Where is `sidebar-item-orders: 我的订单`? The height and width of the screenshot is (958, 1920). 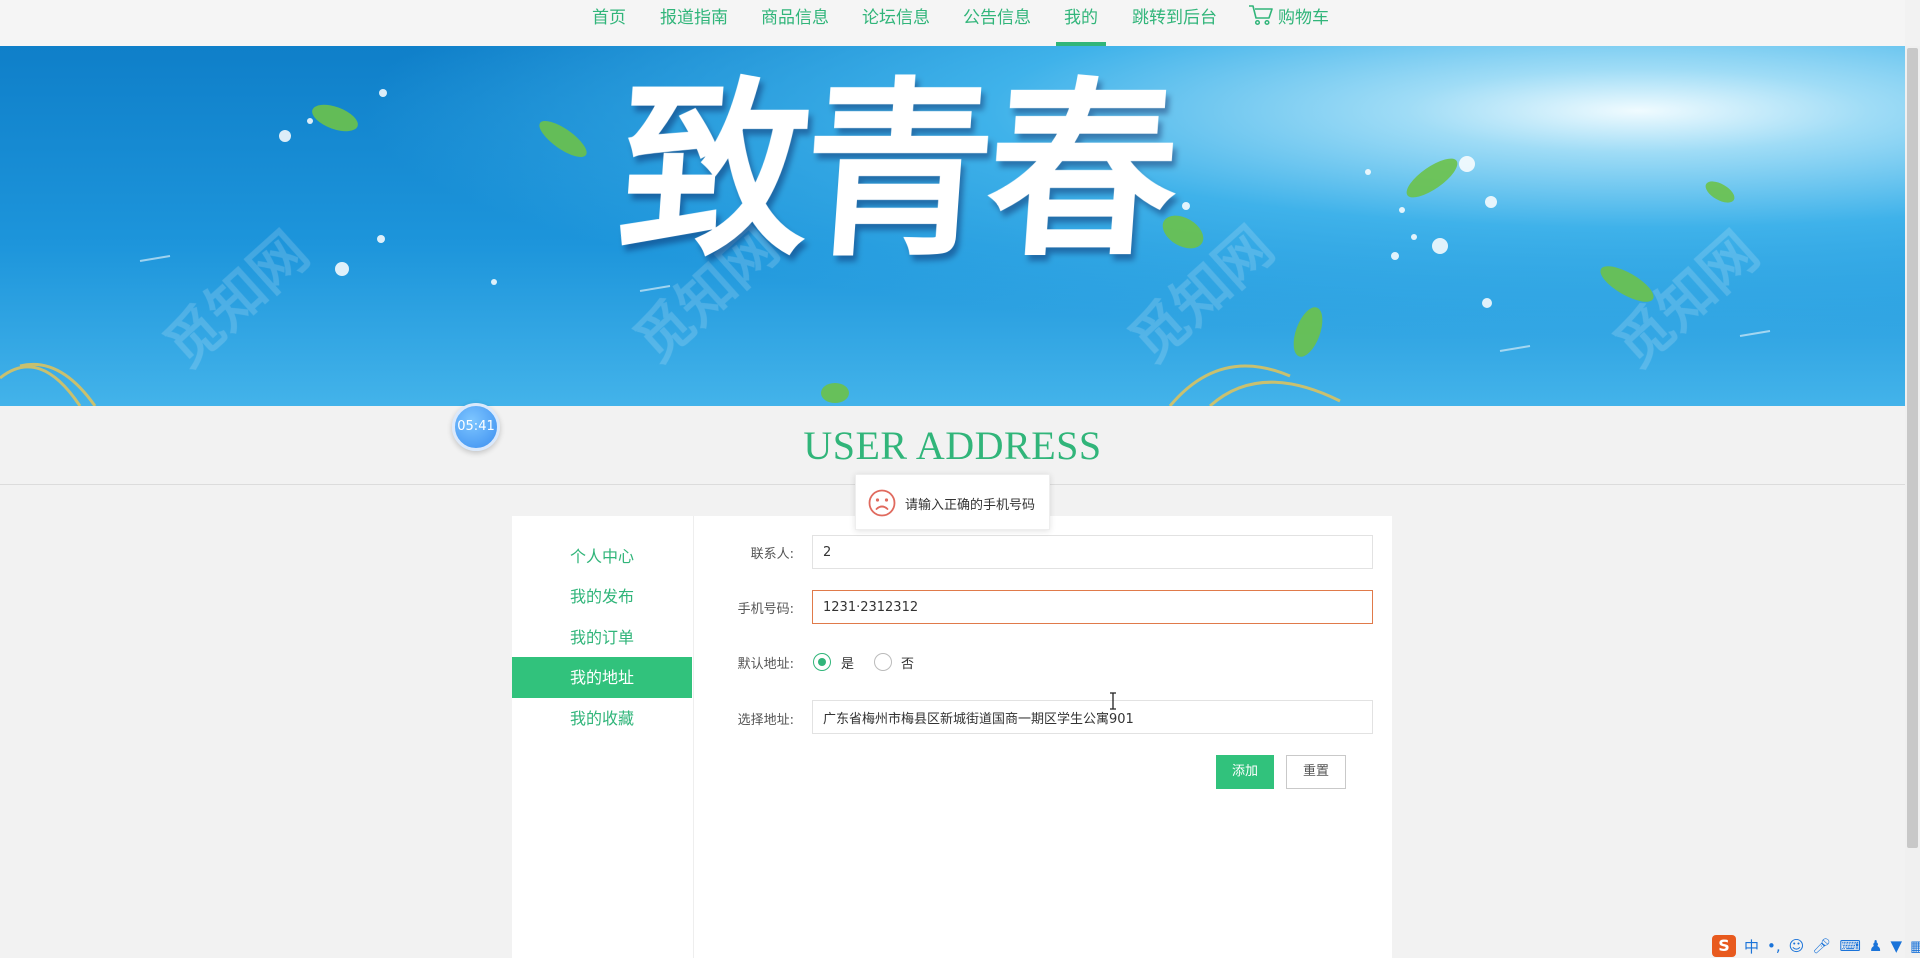
sidebar-item-orders: 我的订单 is located at coordinates (602, 637).